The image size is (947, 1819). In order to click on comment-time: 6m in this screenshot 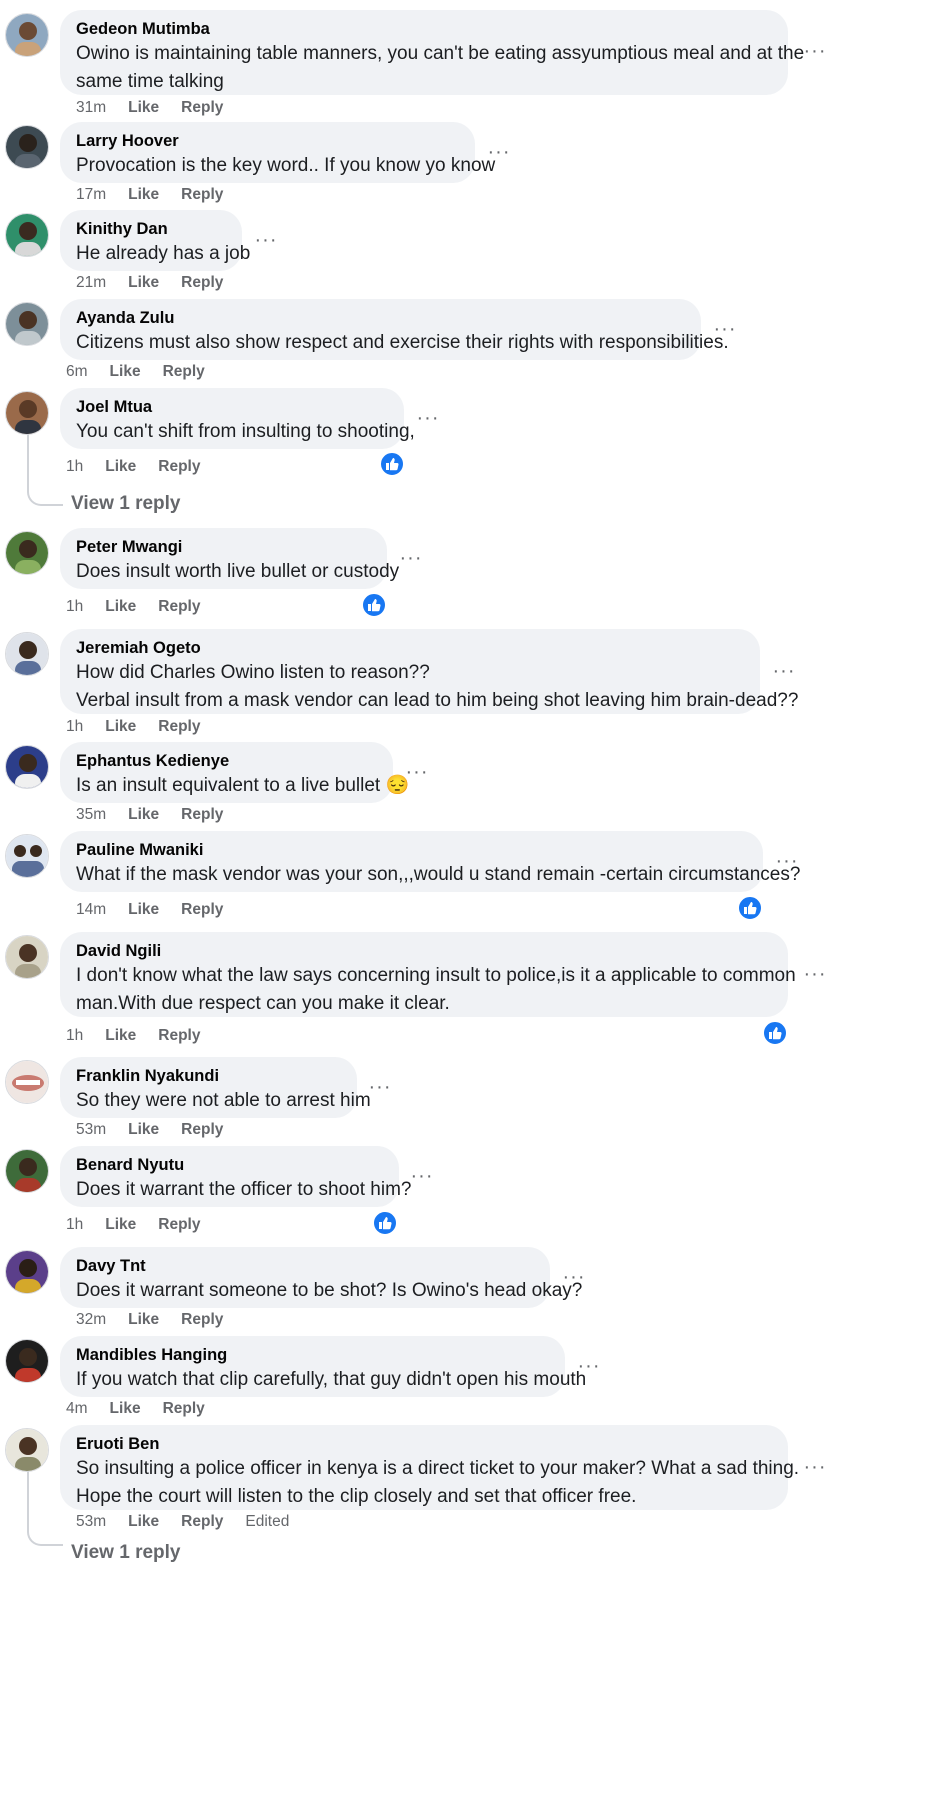, I will do `click(77, 372)`.